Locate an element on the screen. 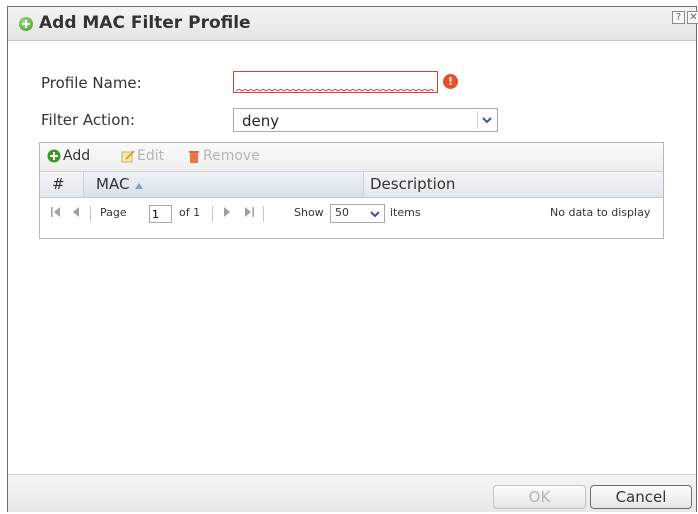  page-number-input is located at coordinates (160, 214).